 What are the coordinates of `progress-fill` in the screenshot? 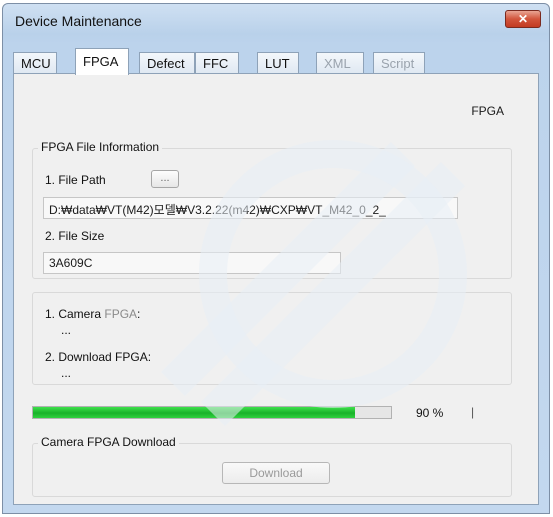 It's located at (194, 412).